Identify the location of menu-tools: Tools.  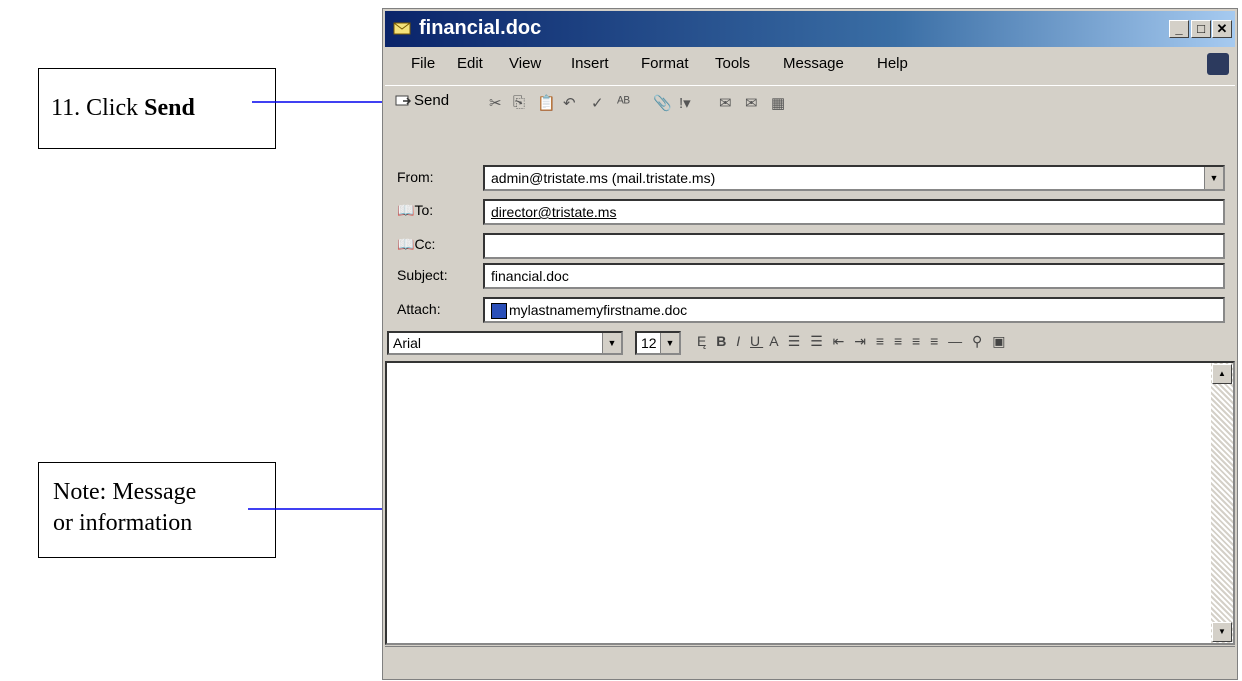
(732, 63).